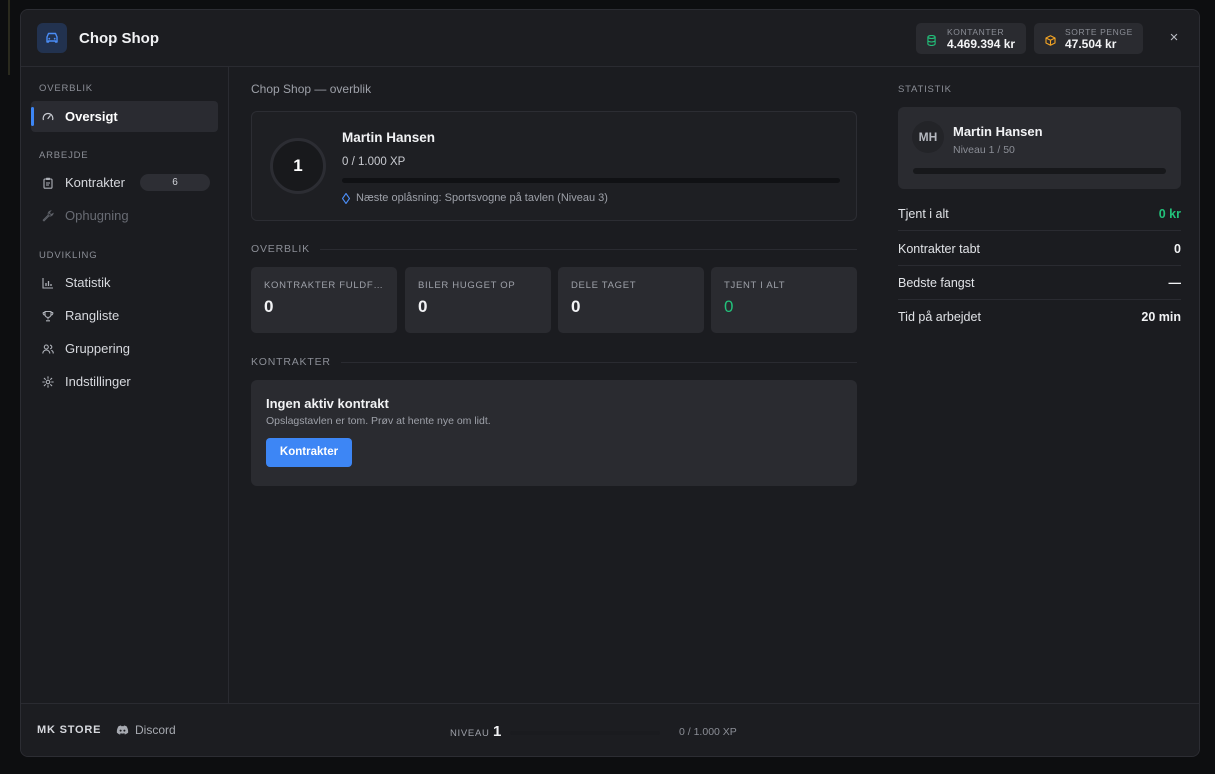 This screenshot has width=1215, height=774. Describe the element at coordinates (155, 730) in the screenshot. I see `discord-label: Discord` at that location.